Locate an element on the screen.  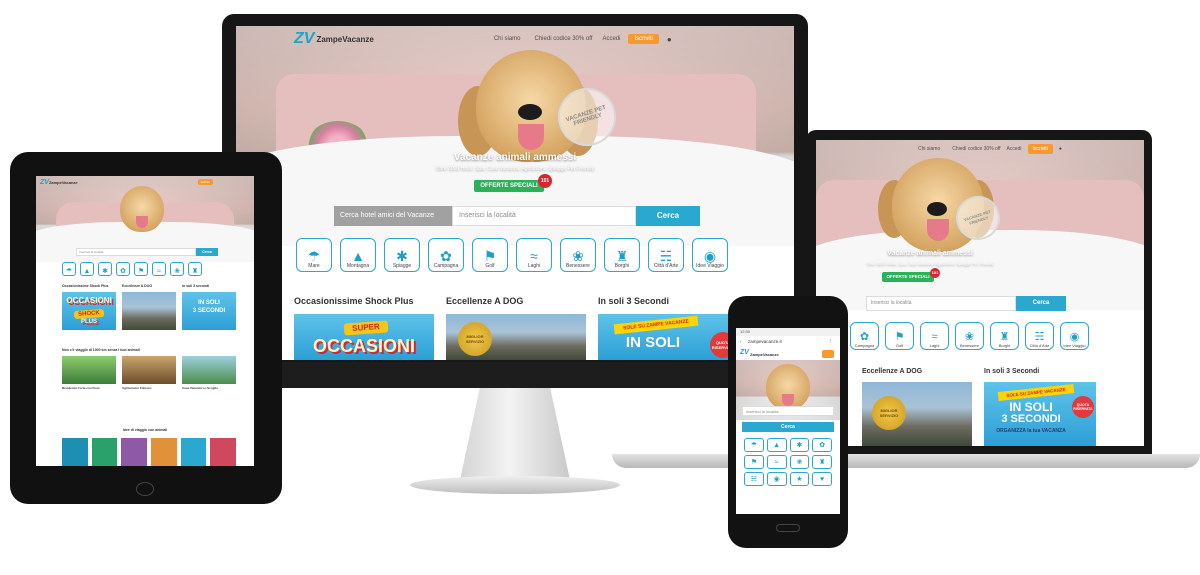
browser-menu-icon: ⋮ is located at coordinates (830, 341).